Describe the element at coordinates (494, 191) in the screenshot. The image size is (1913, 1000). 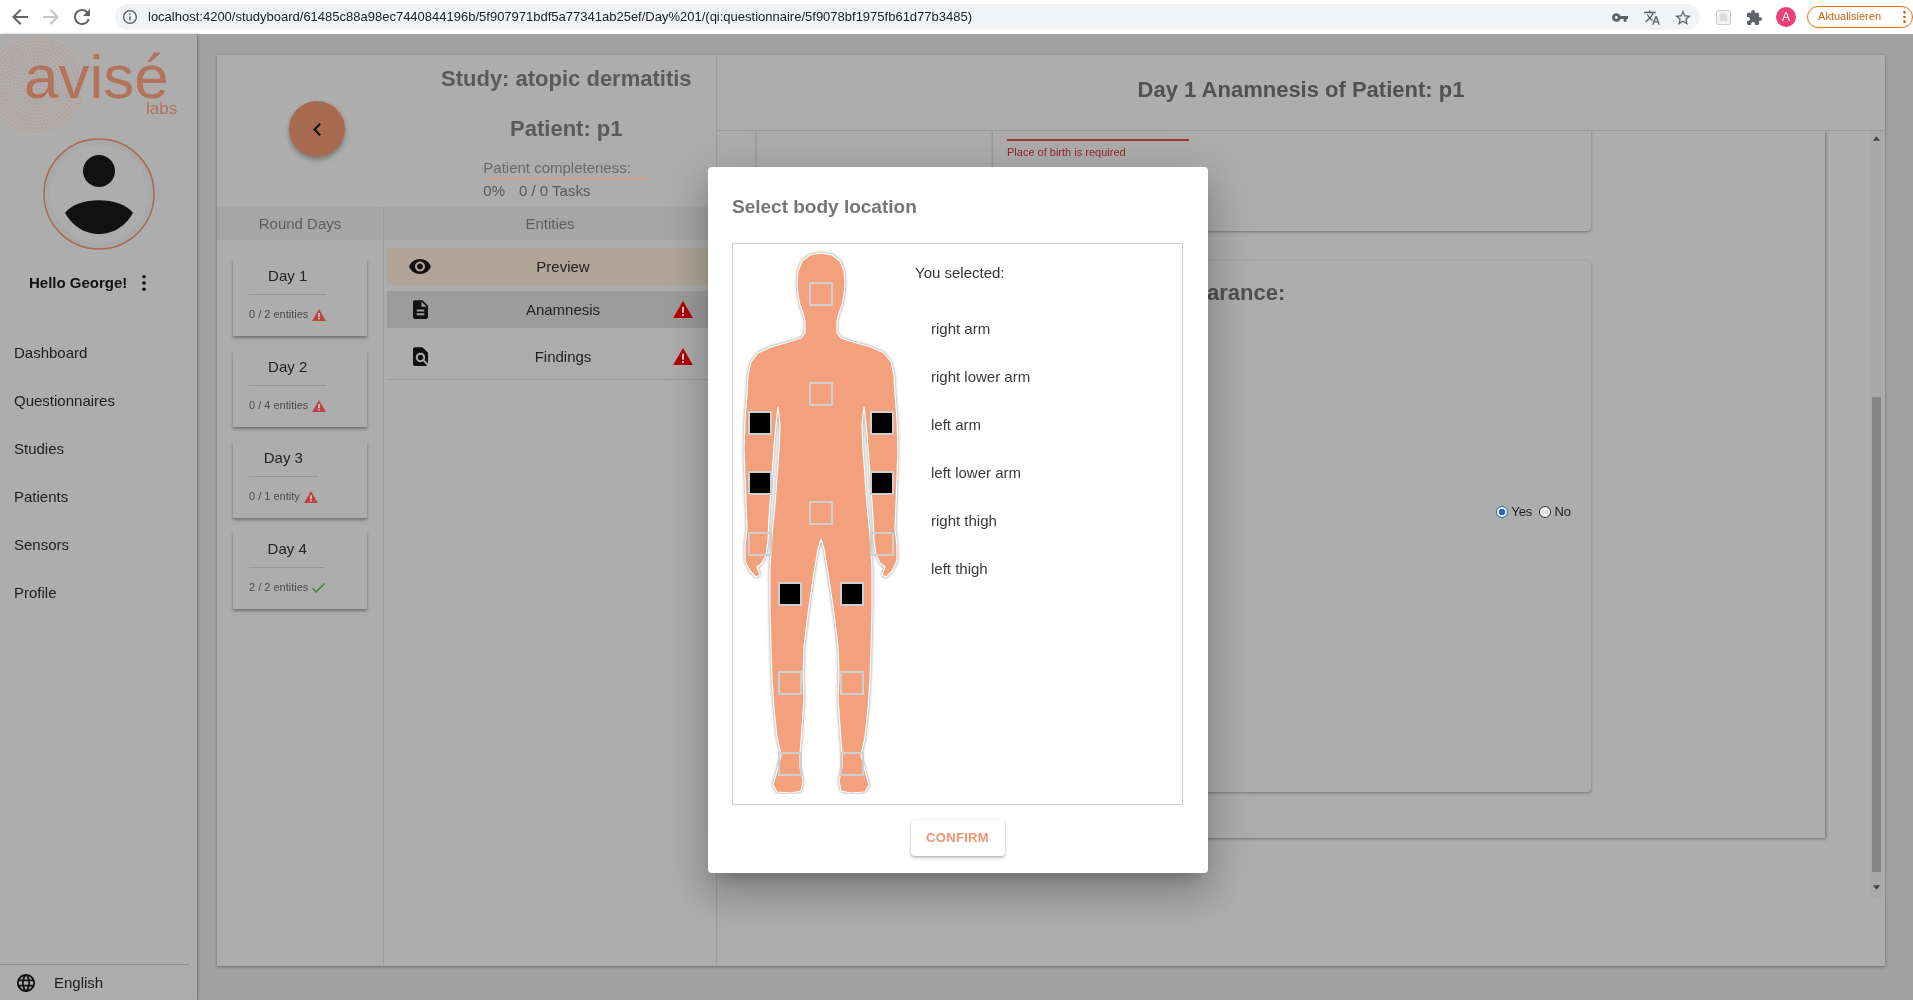
I see `completeness-percent: 0%` at that location.